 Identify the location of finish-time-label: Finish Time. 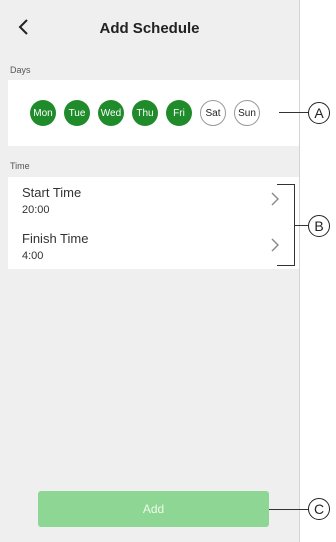
(55, 238).